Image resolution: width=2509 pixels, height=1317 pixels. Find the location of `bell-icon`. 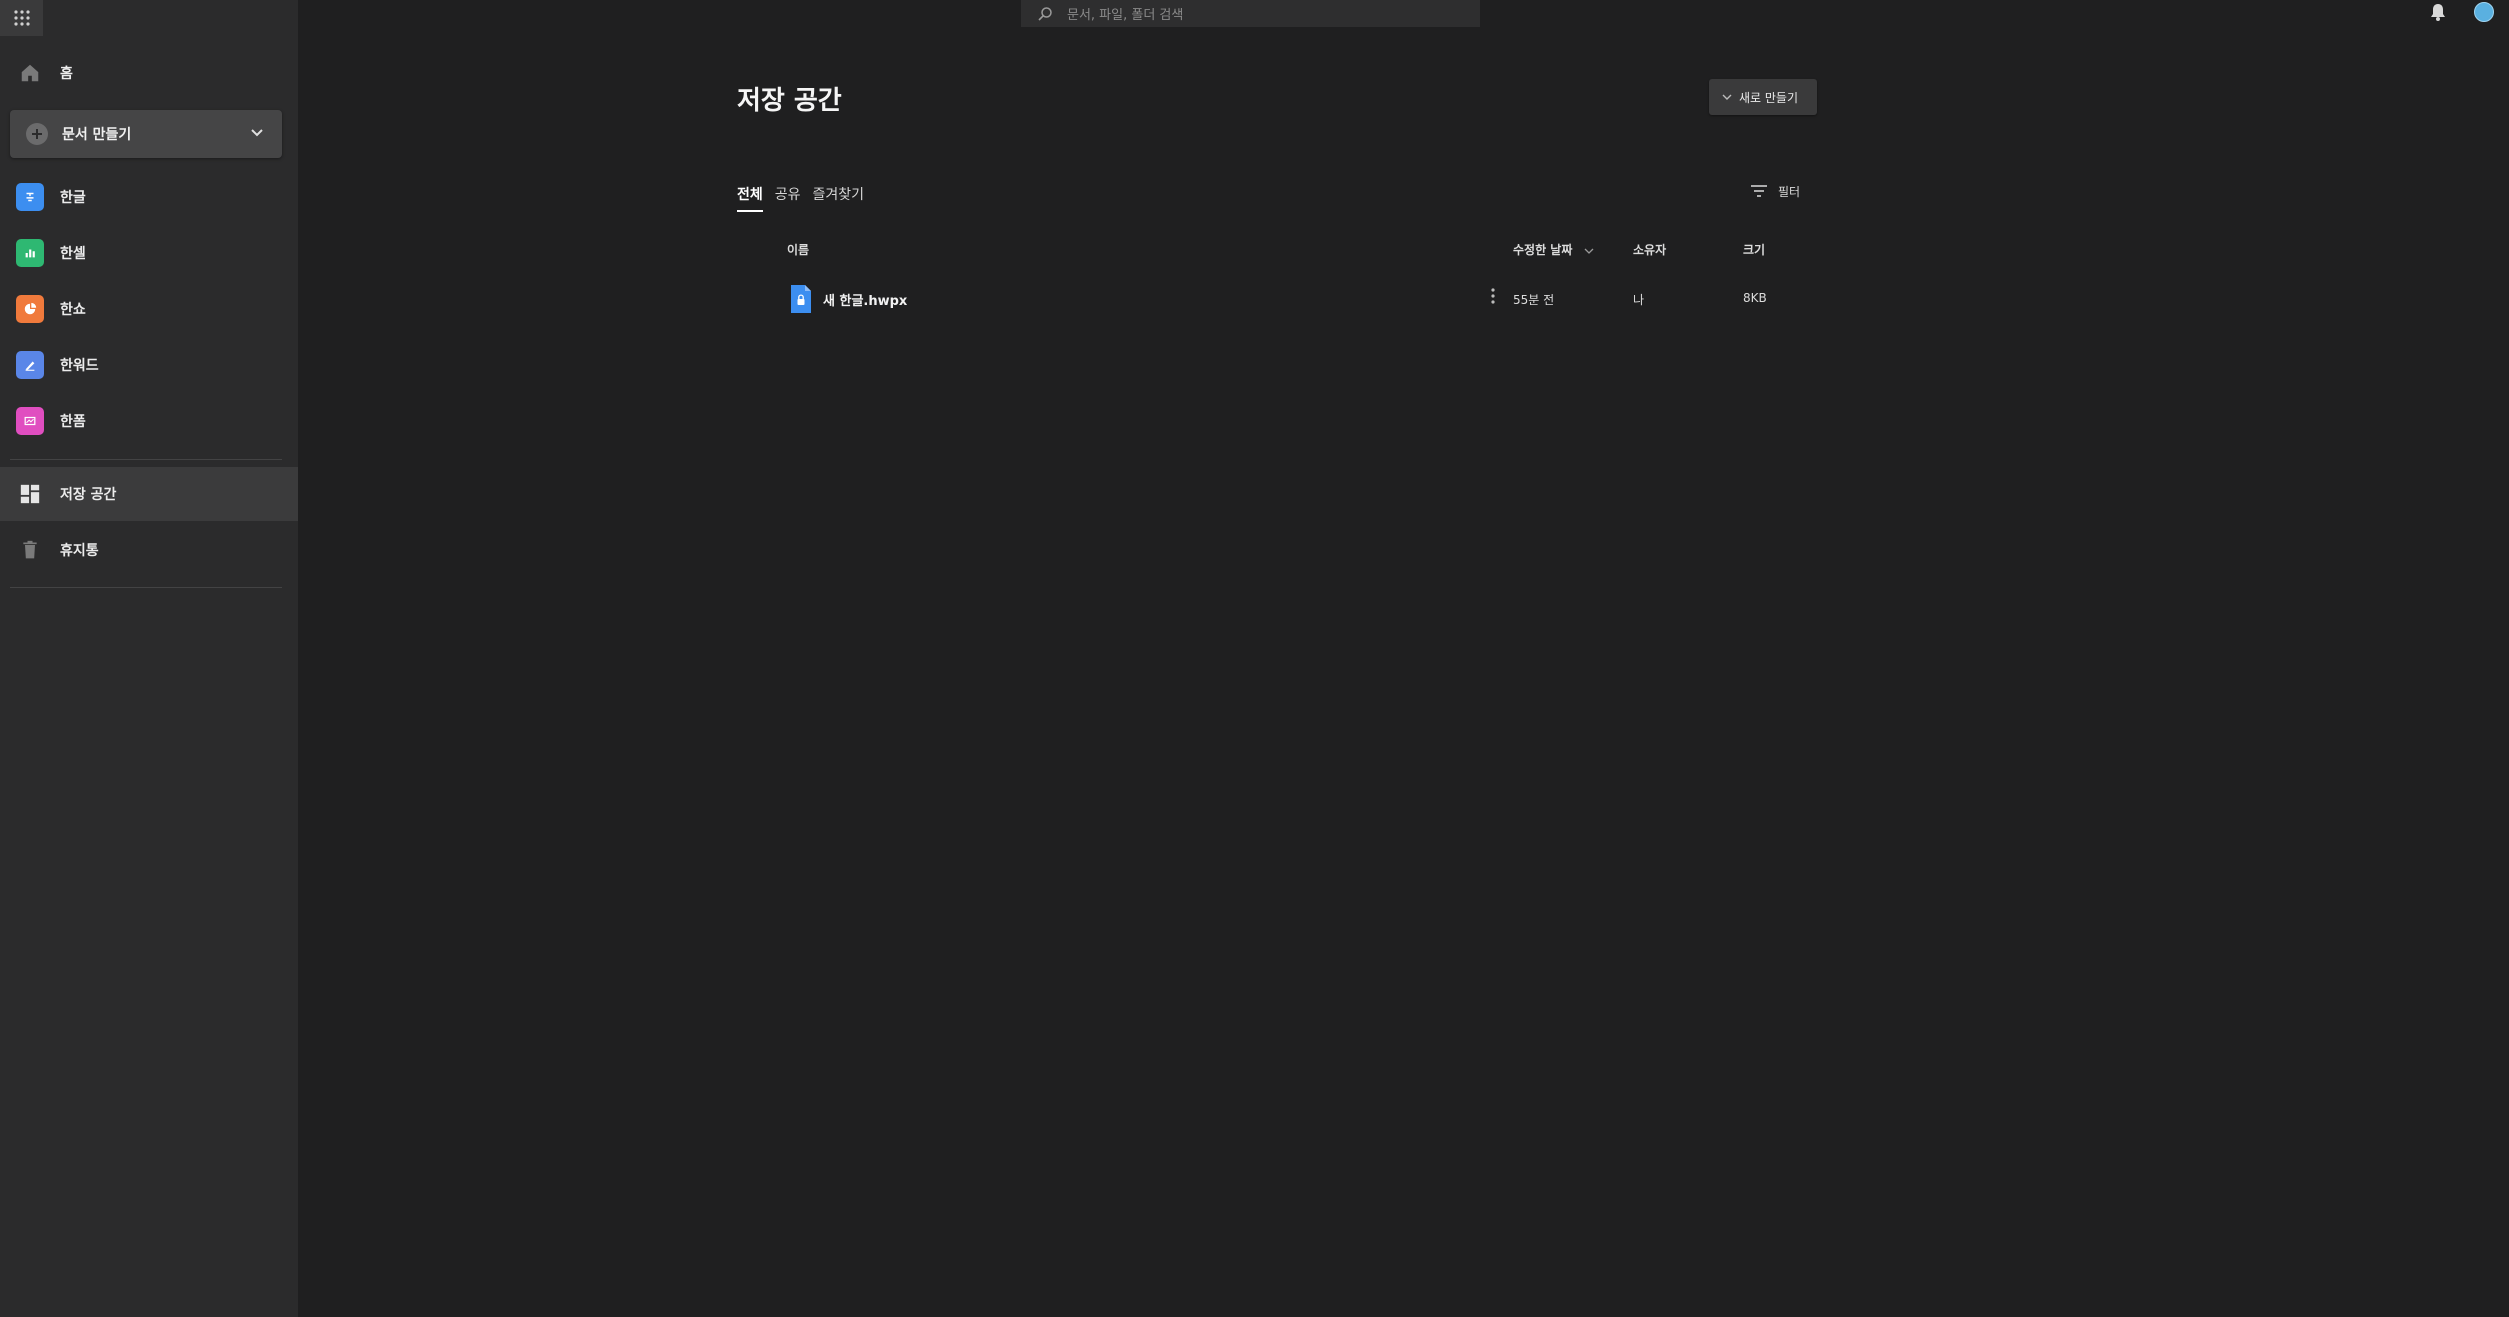

bell-icon is located at coordinates (2438, 12).